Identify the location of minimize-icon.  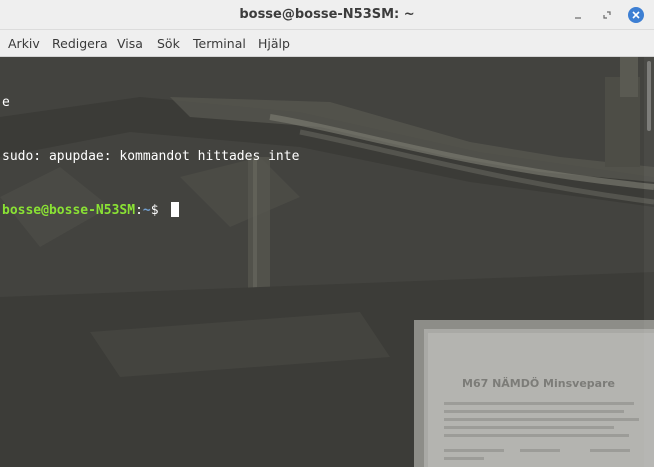
(578, 18).